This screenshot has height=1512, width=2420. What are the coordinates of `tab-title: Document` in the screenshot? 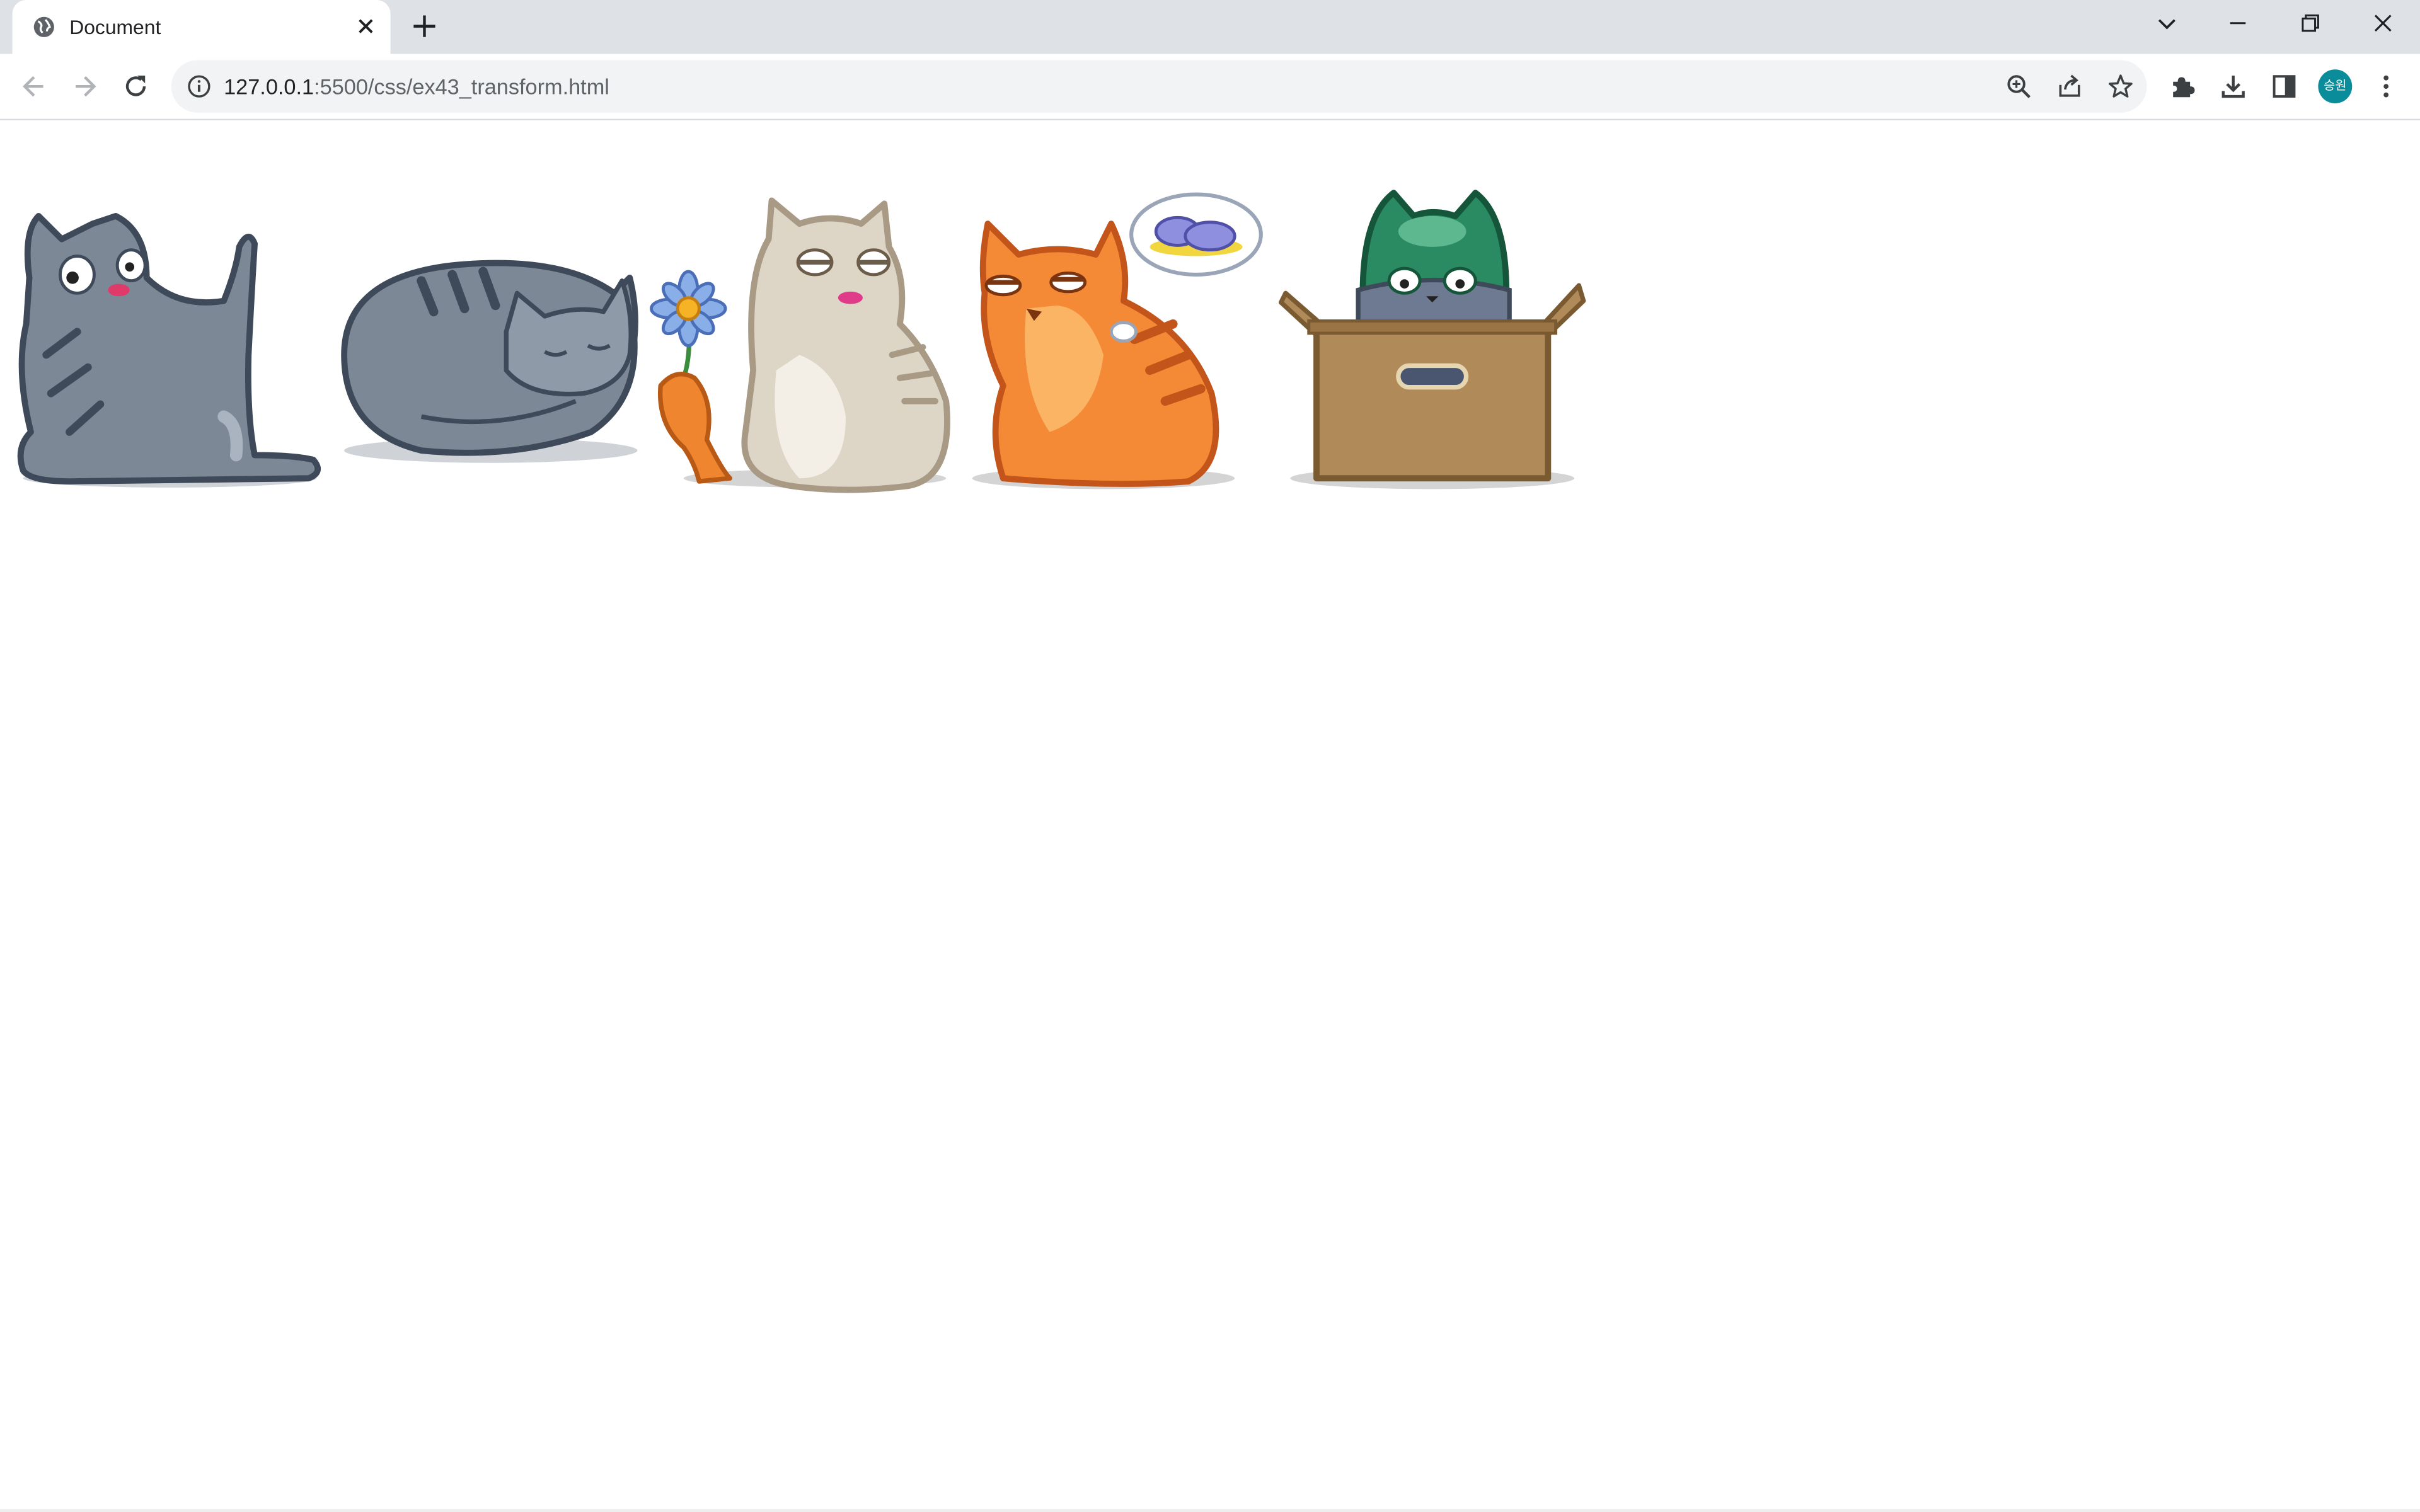 It's located at (115, 27).